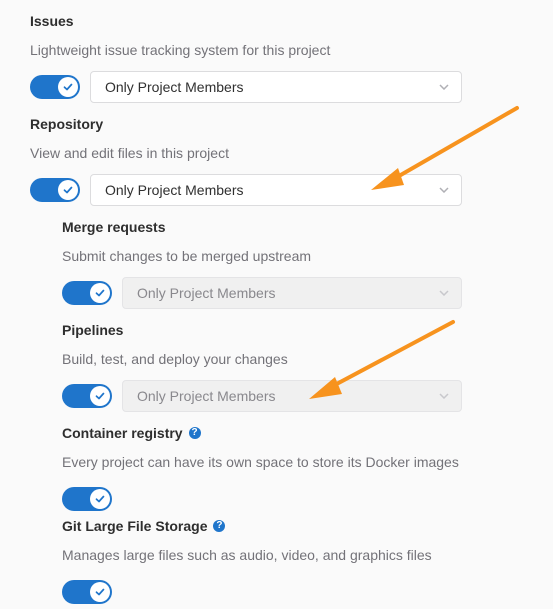 This screenshot has height=609, width=553. Describe the element at coordinates (87, 396) in the screenshot. I see `pipelines-toggle` at that location.